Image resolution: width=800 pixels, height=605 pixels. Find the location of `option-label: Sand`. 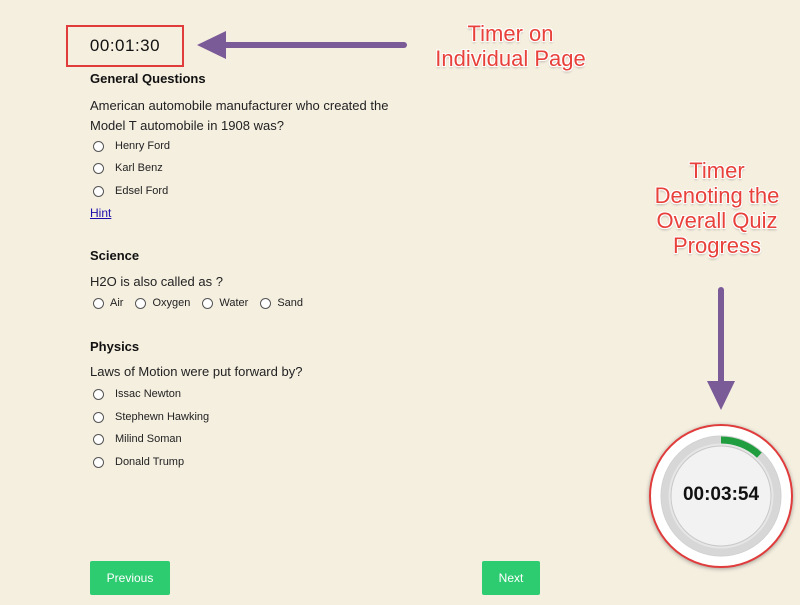

option-label: Sand is located at coordinates (290, 303).